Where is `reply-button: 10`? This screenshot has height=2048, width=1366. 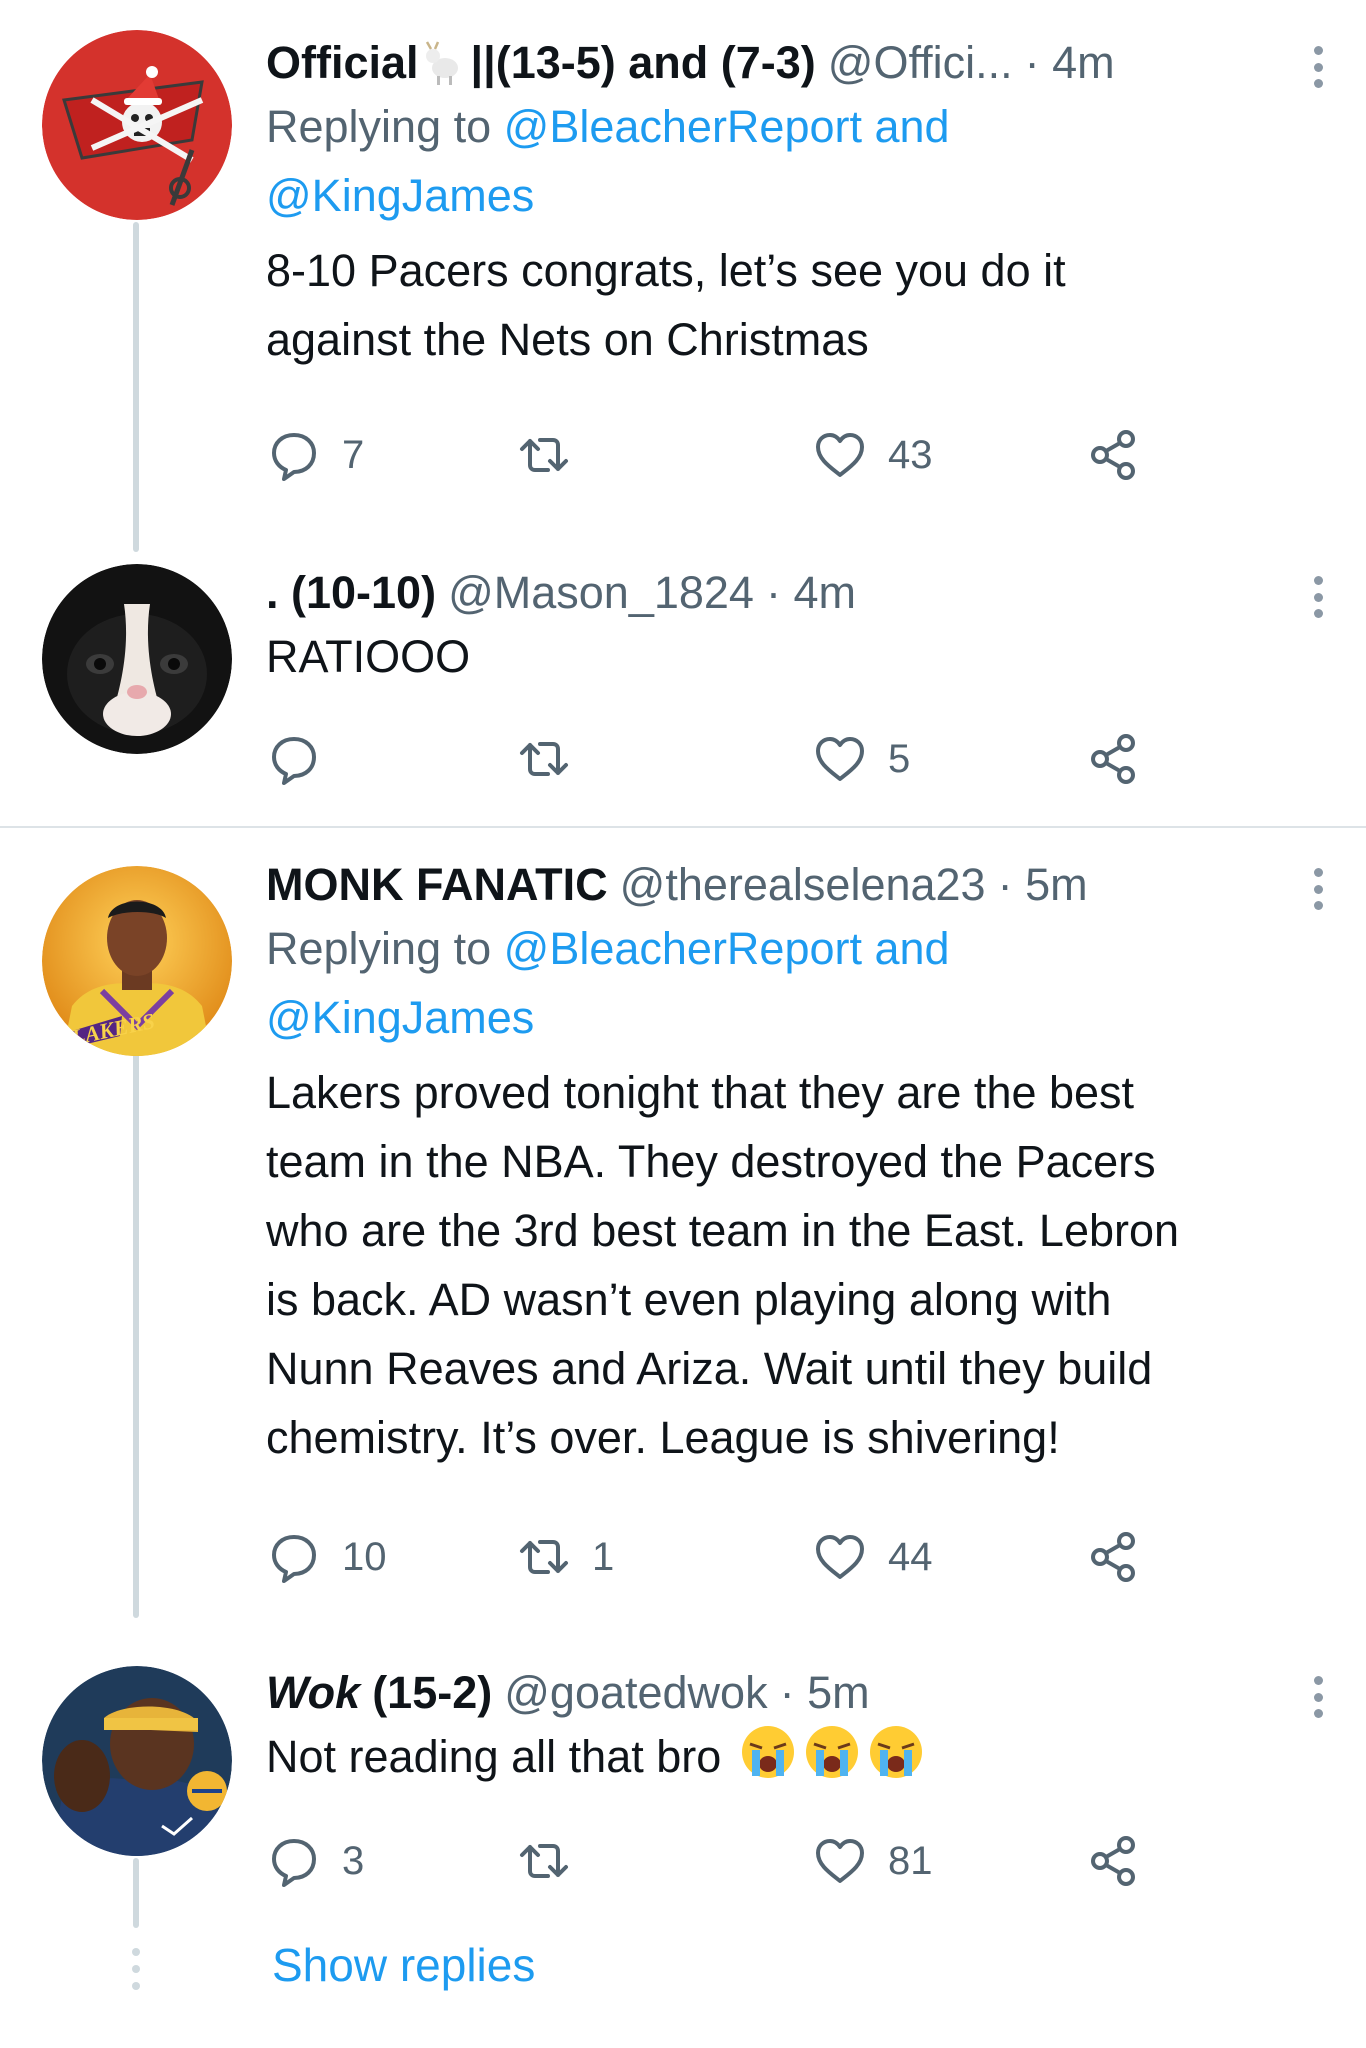 reply-button: 10 is located at coordinates (326, 1557).